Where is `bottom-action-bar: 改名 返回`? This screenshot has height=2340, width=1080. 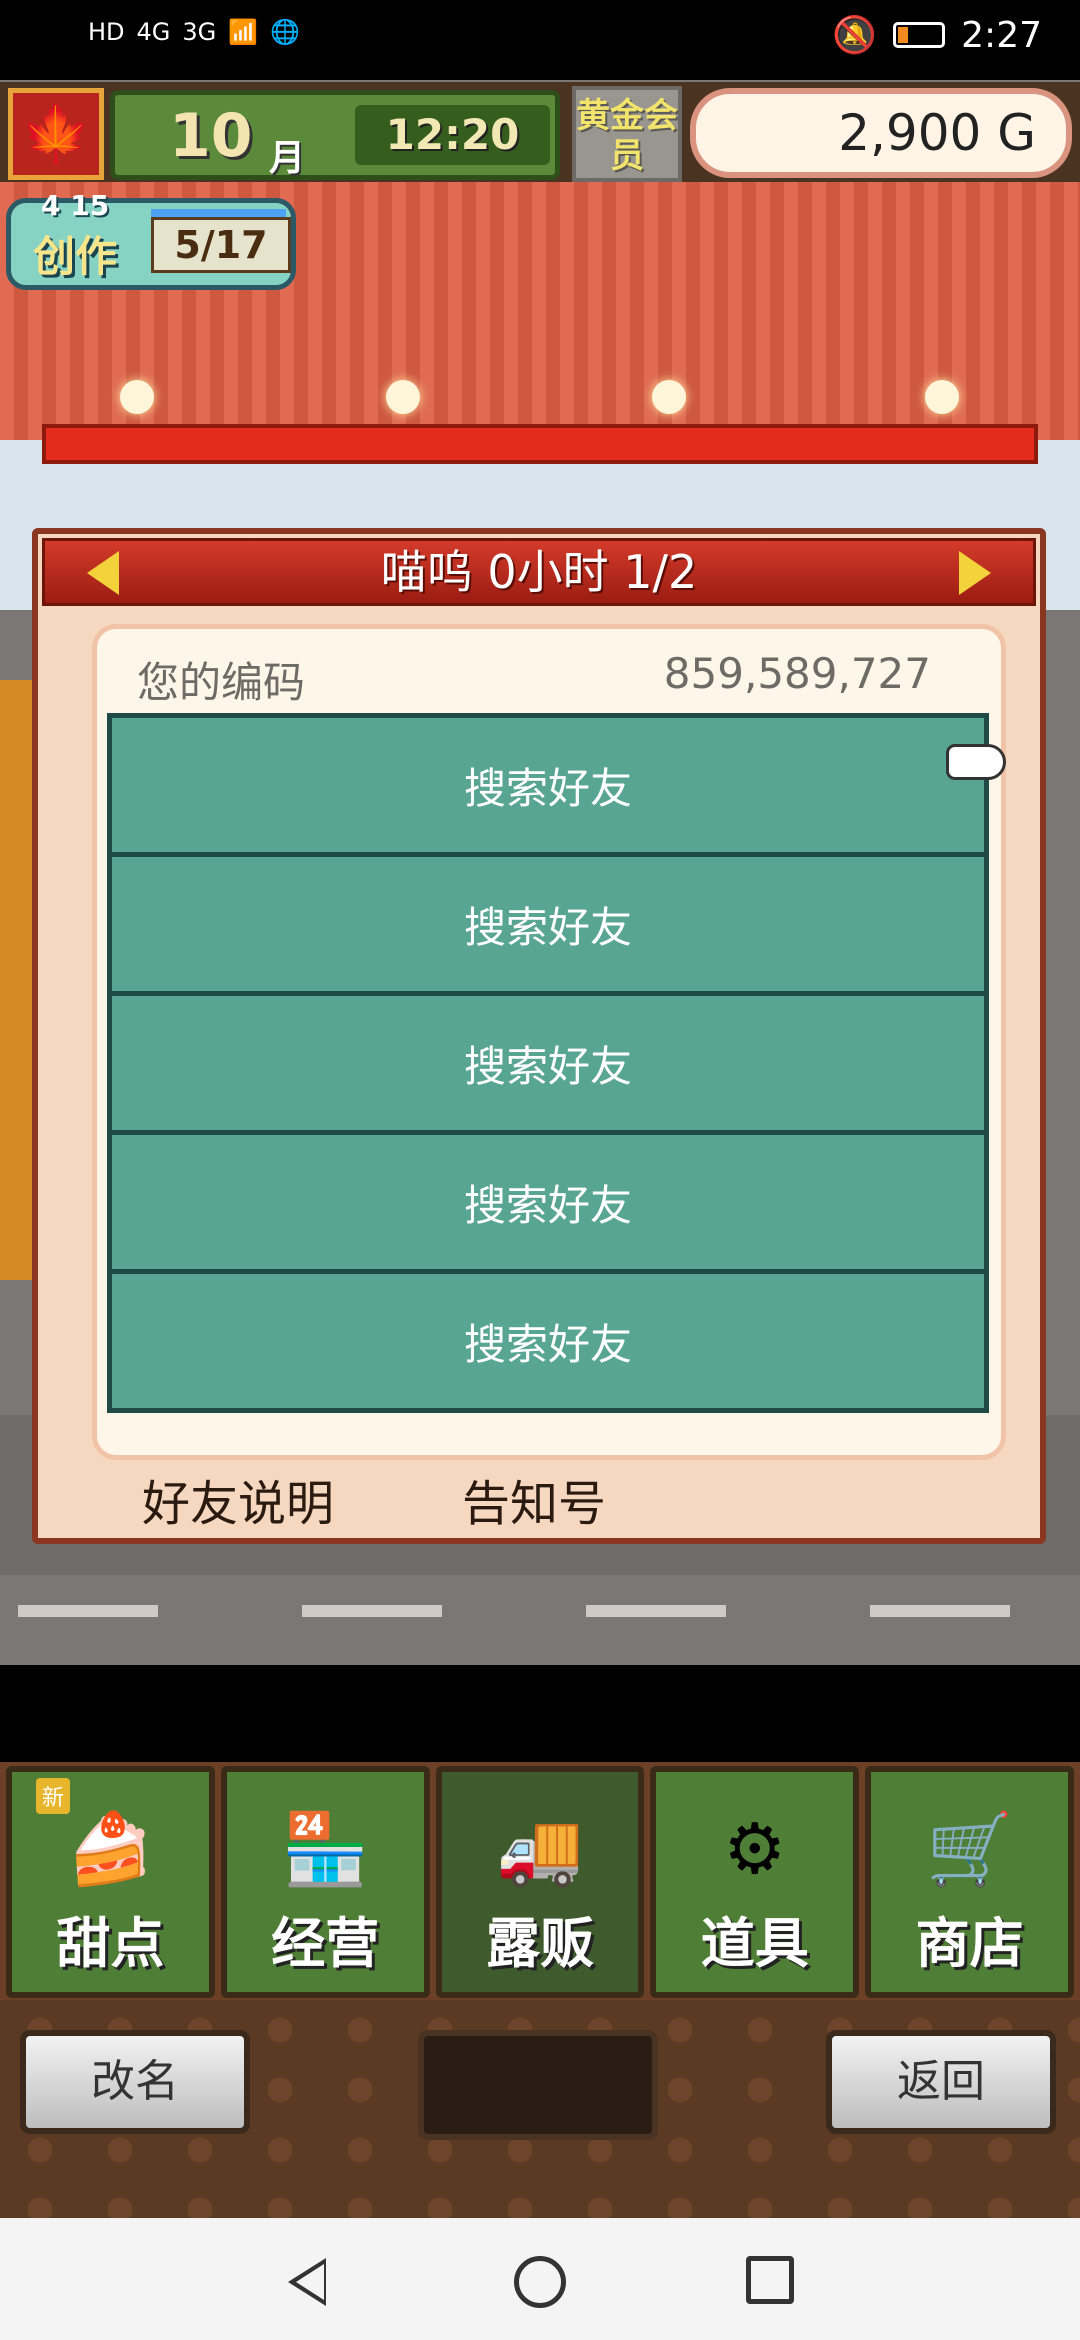 bottom-action-bar: 改名 返回 is located at coordinates (540, 2109).